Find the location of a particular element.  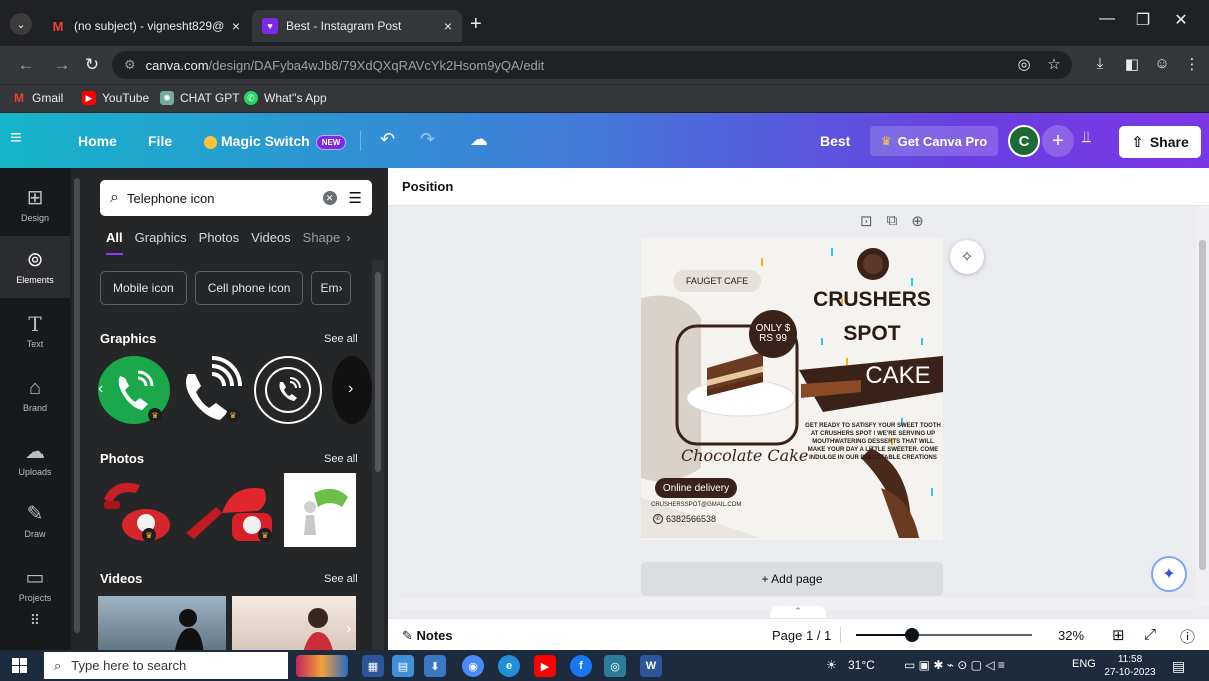

bookmark-chatgpt: ✺ CHAT GPT is located at coordinates (200, 98).